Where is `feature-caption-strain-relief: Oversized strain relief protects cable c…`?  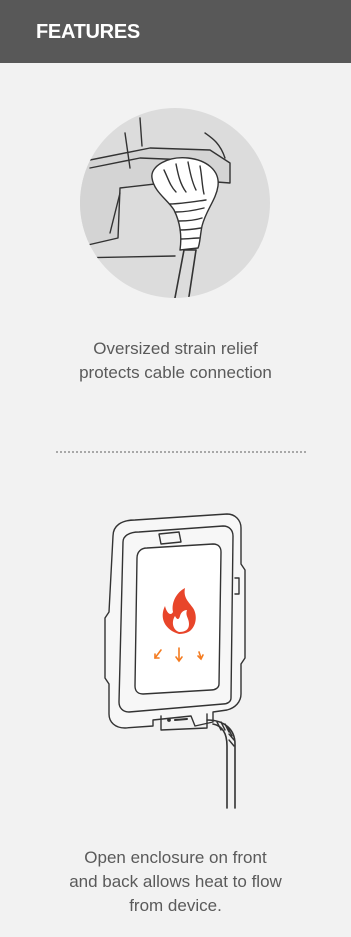
feature-caption-strain-relief: Oversized strain relief protects cable c… is located at coordinates (175, 361).